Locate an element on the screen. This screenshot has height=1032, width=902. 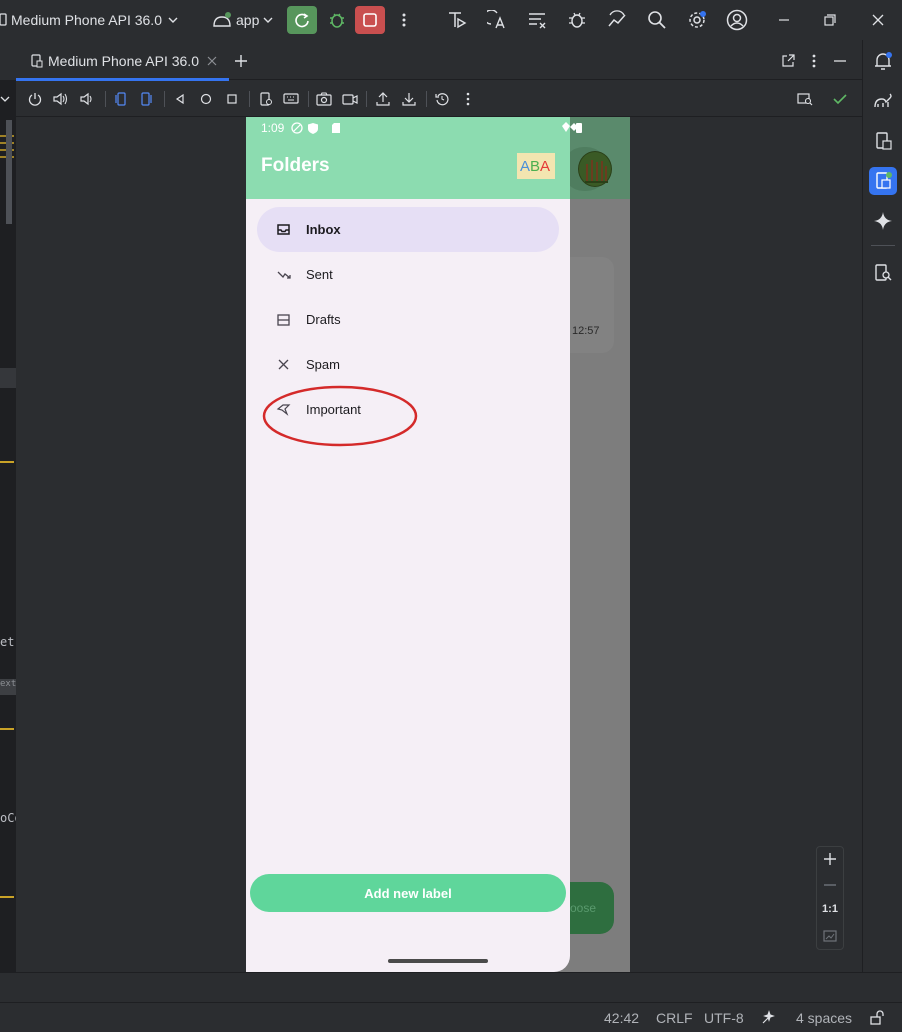
gesture-home-bar is located at coordinates (438, 961).